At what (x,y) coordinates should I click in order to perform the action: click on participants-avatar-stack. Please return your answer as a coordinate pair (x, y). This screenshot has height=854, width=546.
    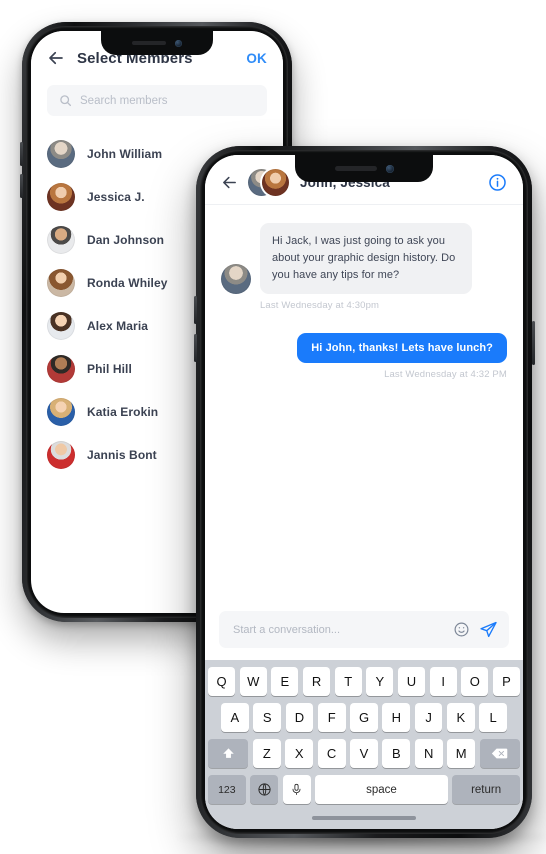
    Looking at the image, I should click on (269, 182).